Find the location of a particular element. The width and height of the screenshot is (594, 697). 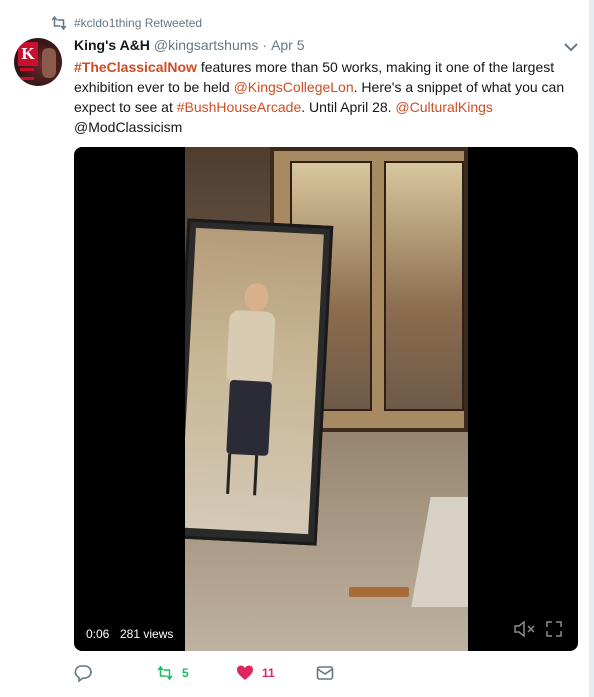

retweet-count: 5 is located at coordinates (185, 673).